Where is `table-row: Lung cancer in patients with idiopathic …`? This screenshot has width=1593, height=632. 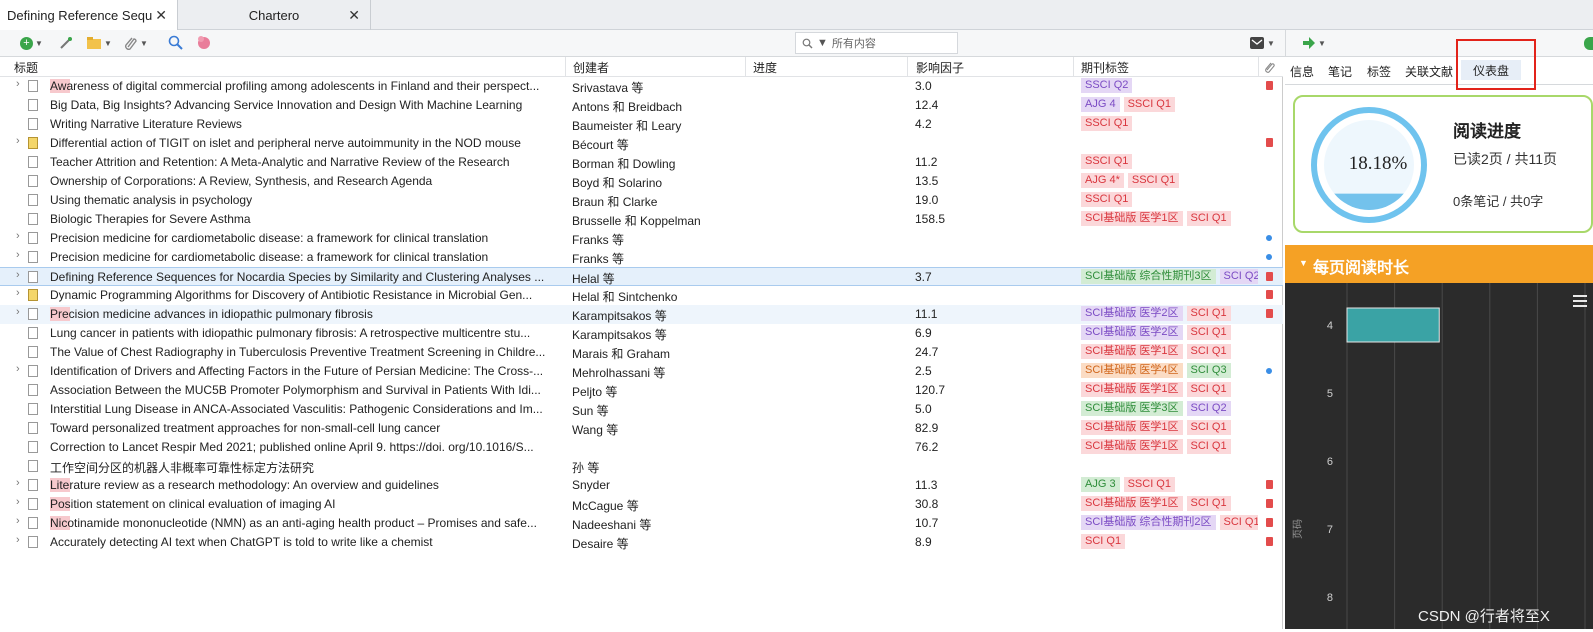 table-row: Lung cancer in patients with idiopathic … is located at coordinates (641, 333).